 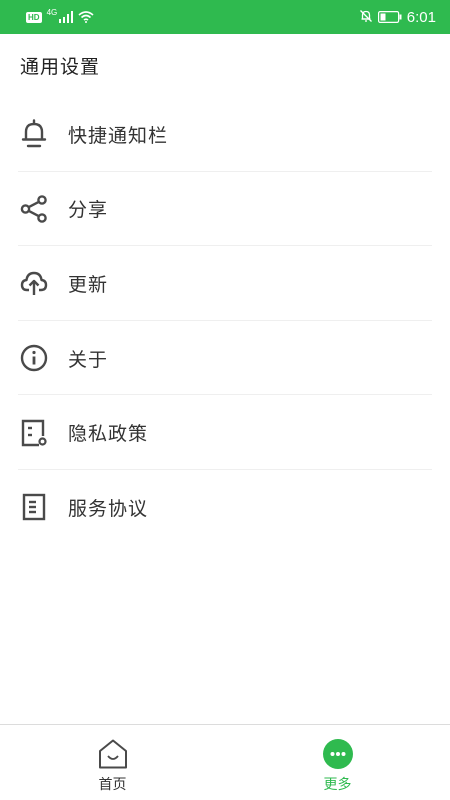 I want to click on status-left: HD 4G, so click(x=60, y=17).